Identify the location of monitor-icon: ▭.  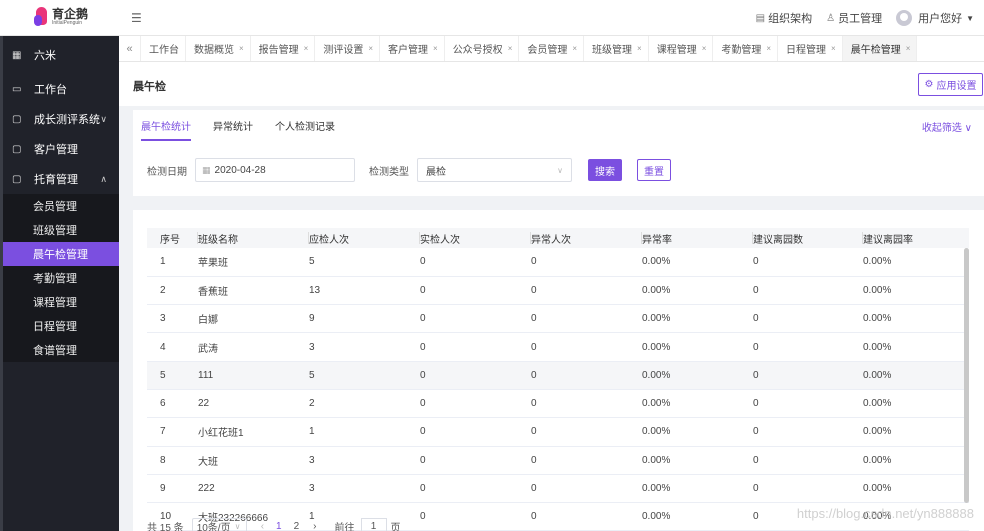
(17, 89).